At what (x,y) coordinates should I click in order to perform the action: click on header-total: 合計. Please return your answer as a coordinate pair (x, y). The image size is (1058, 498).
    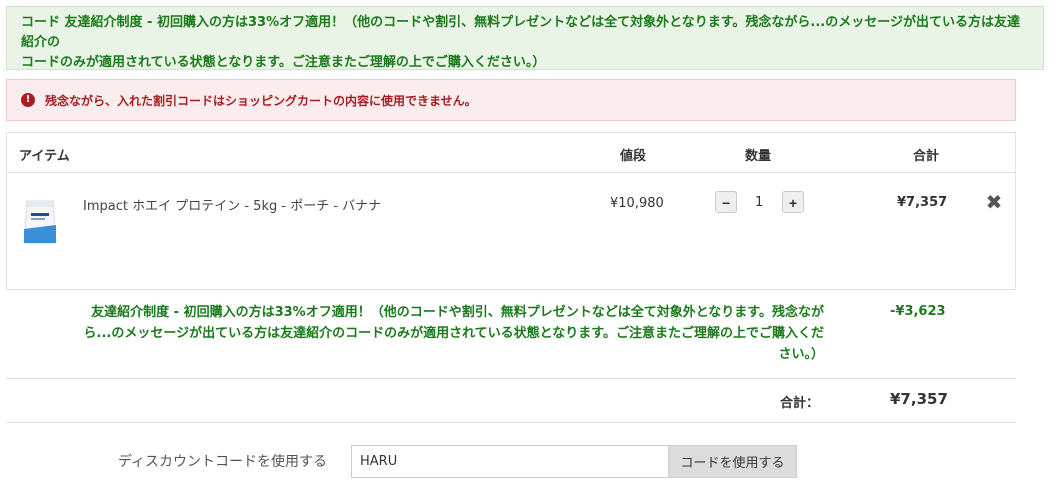
    Looking at the image, I should click on (926, 156).